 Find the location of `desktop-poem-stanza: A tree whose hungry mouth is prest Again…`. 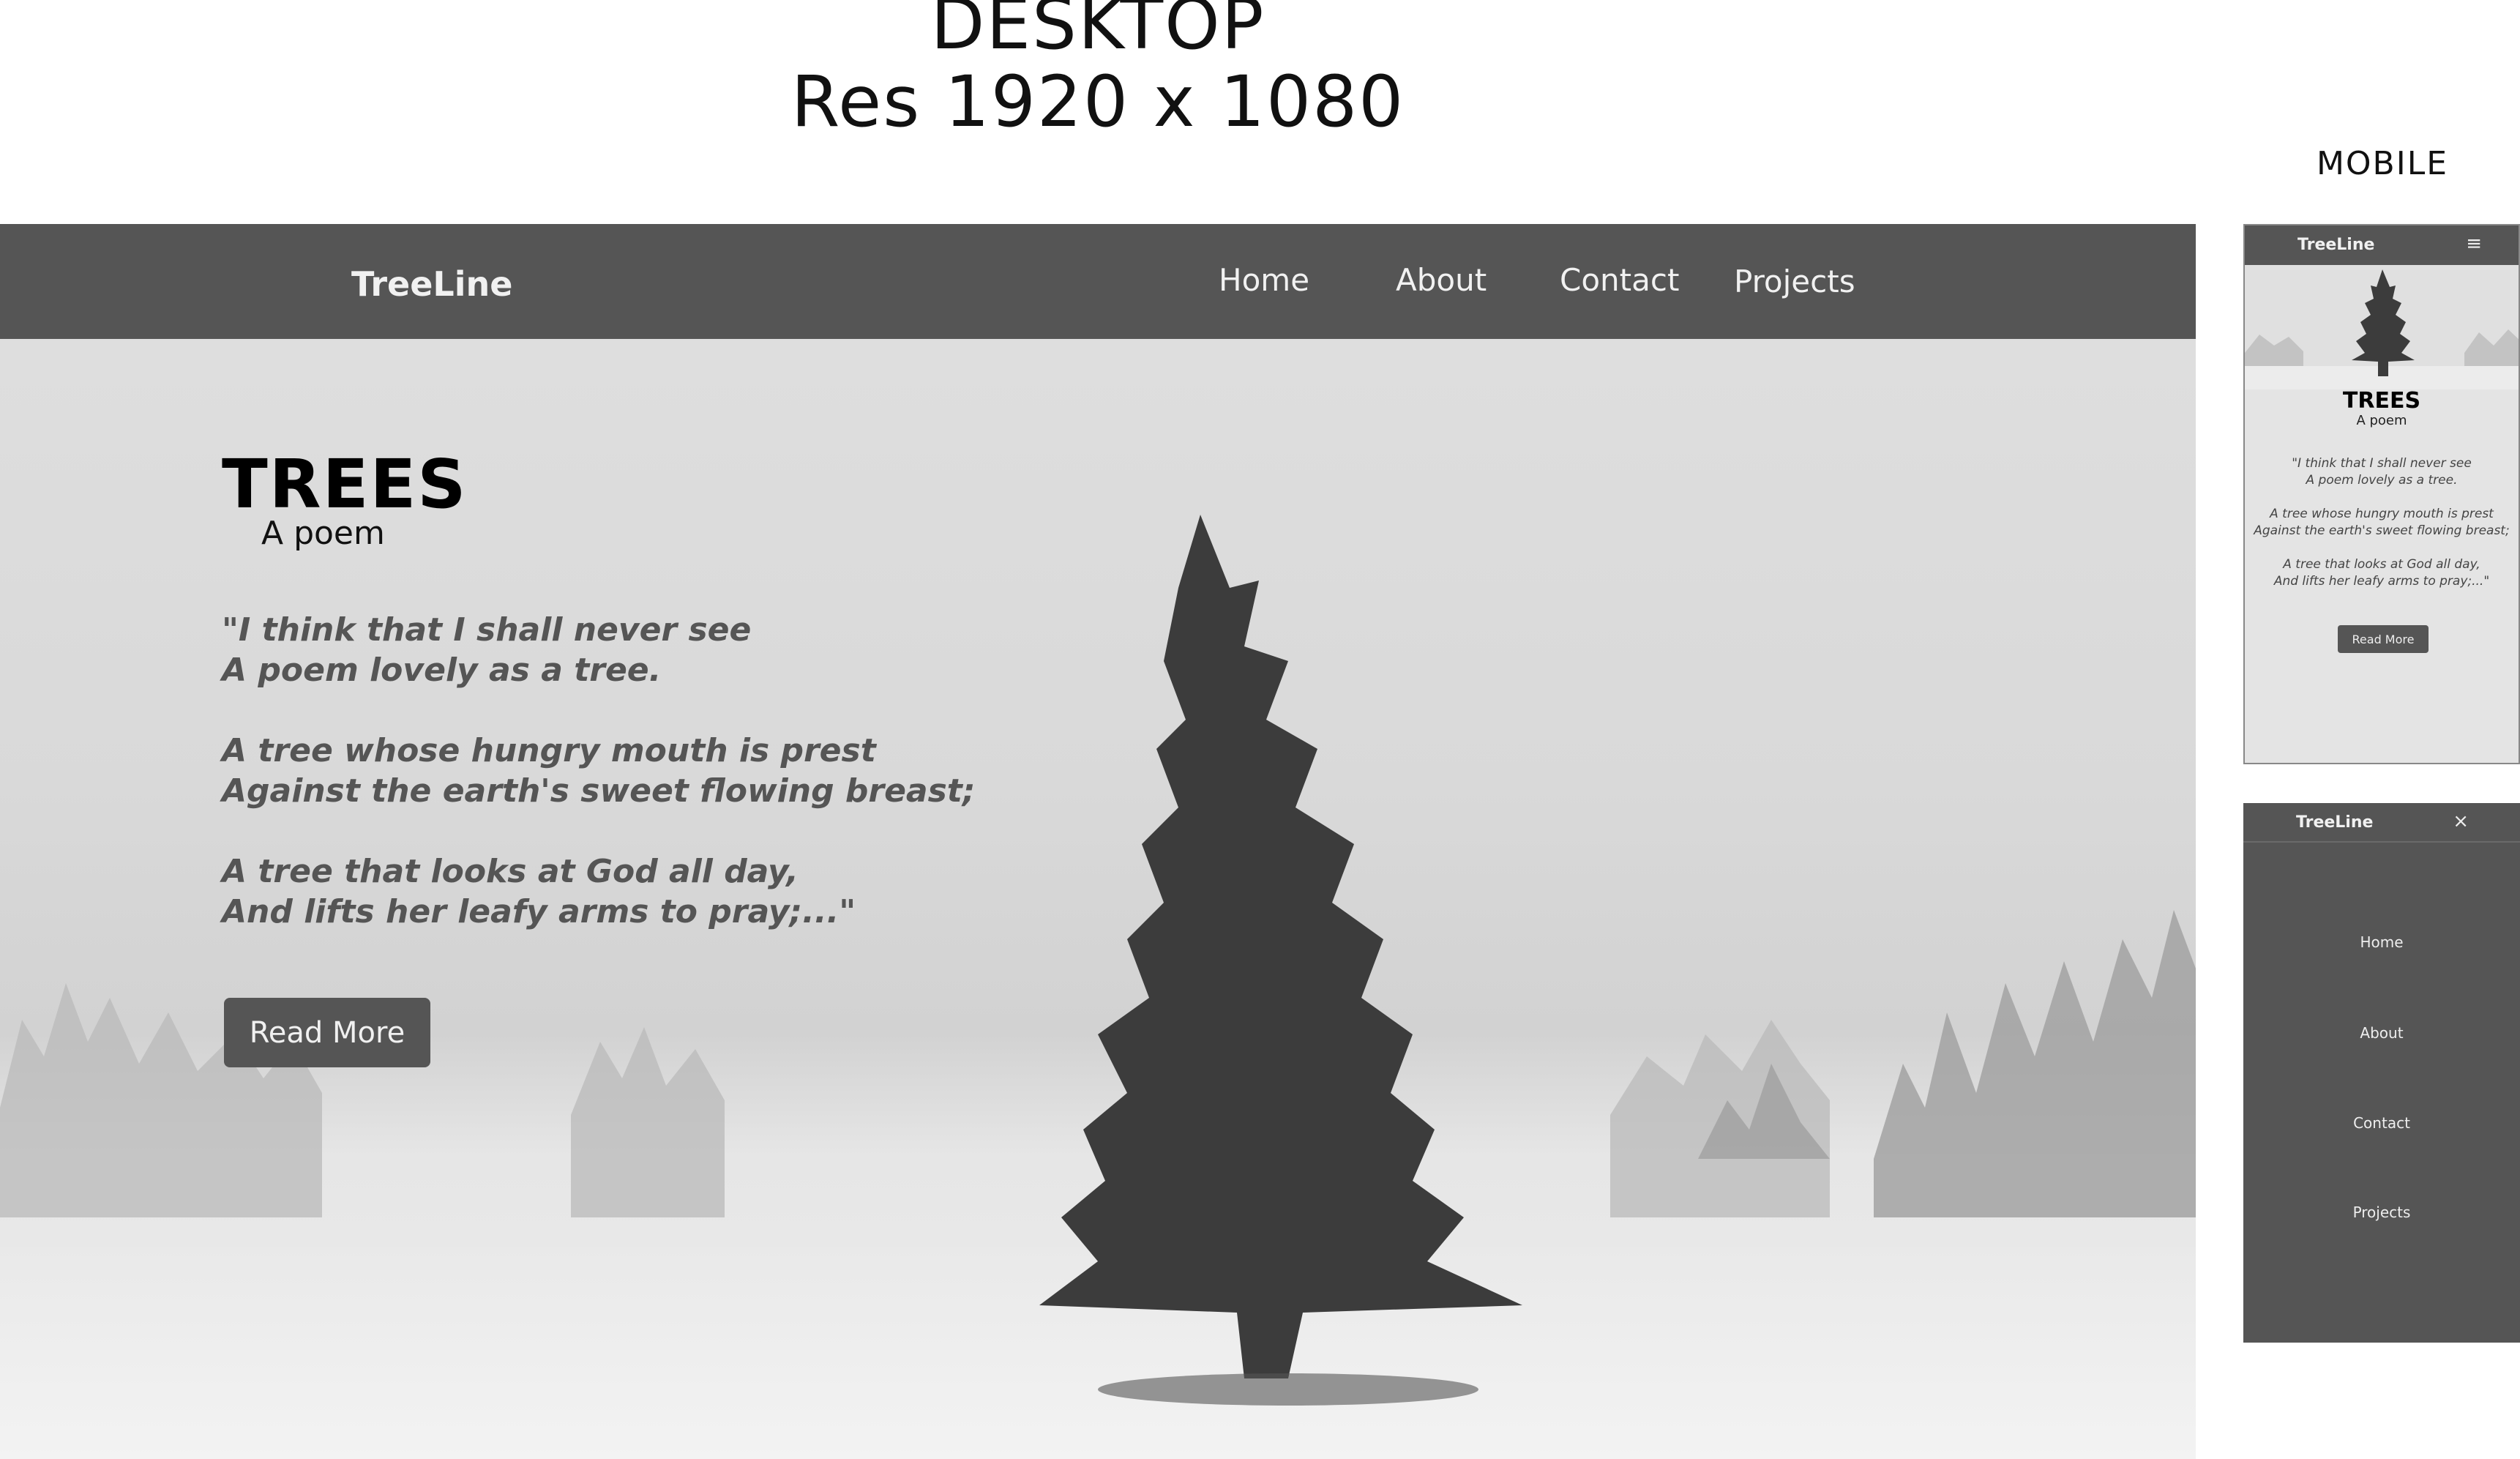

desktop-poem-stanza: A tree whose hungry mouth is prest Again… is located at coordinates (599, 771).